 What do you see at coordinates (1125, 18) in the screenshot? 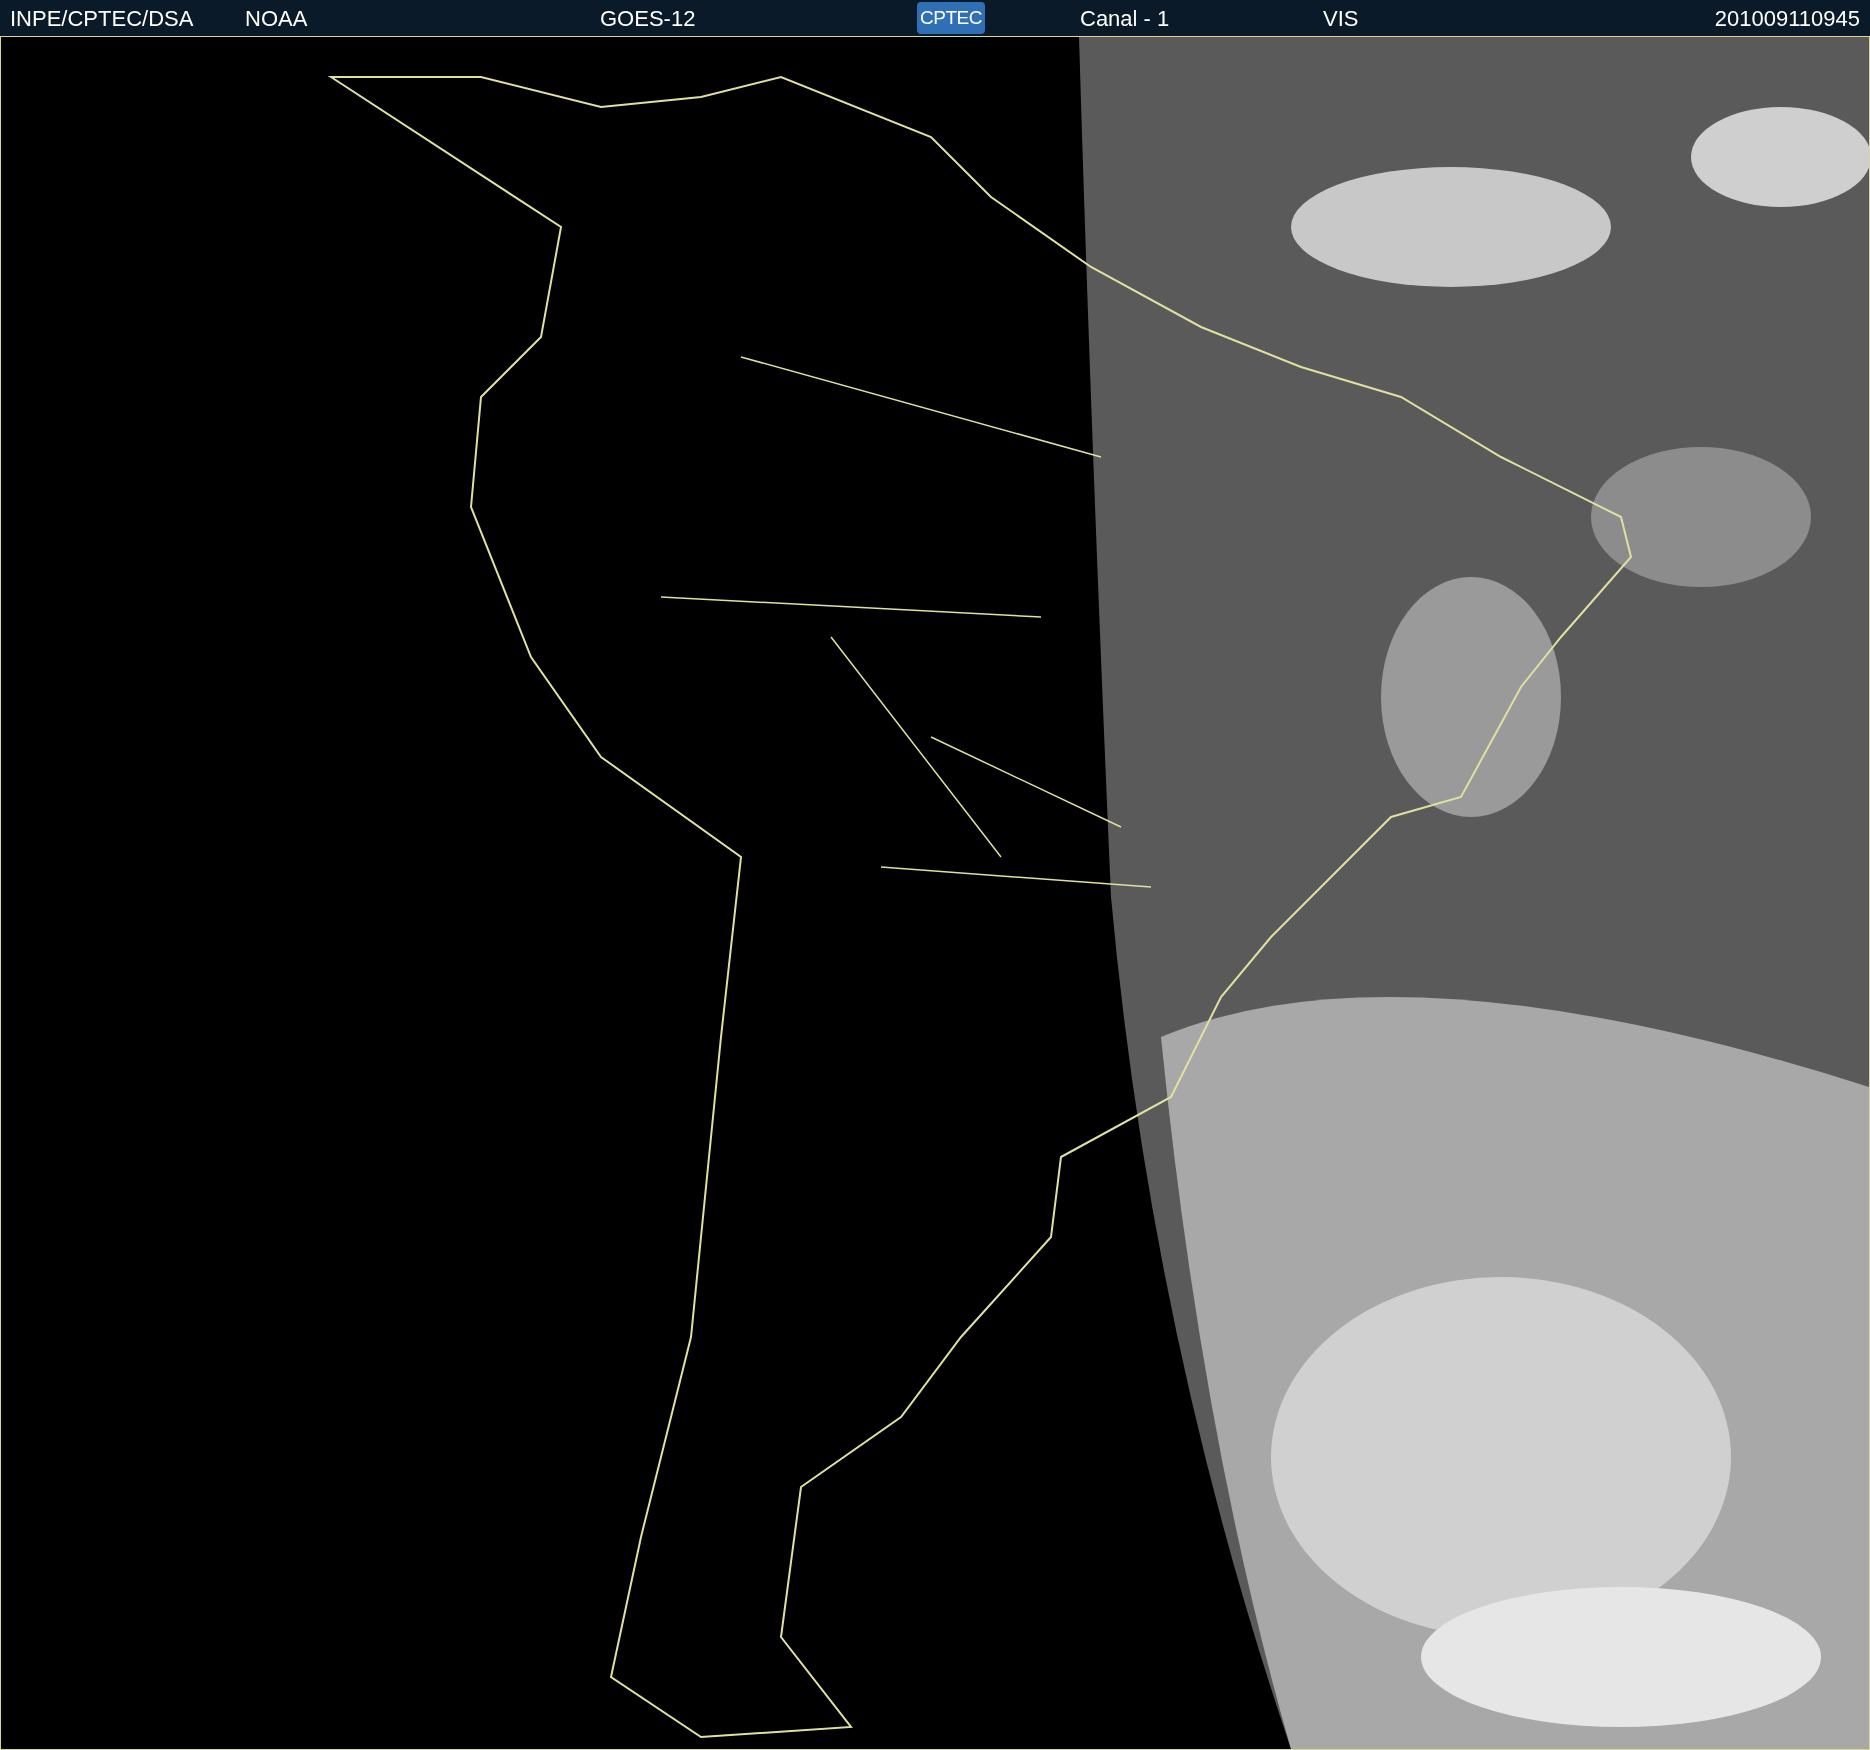
I see `header-label: Canal - 1` at bounding box center [1125, 18].